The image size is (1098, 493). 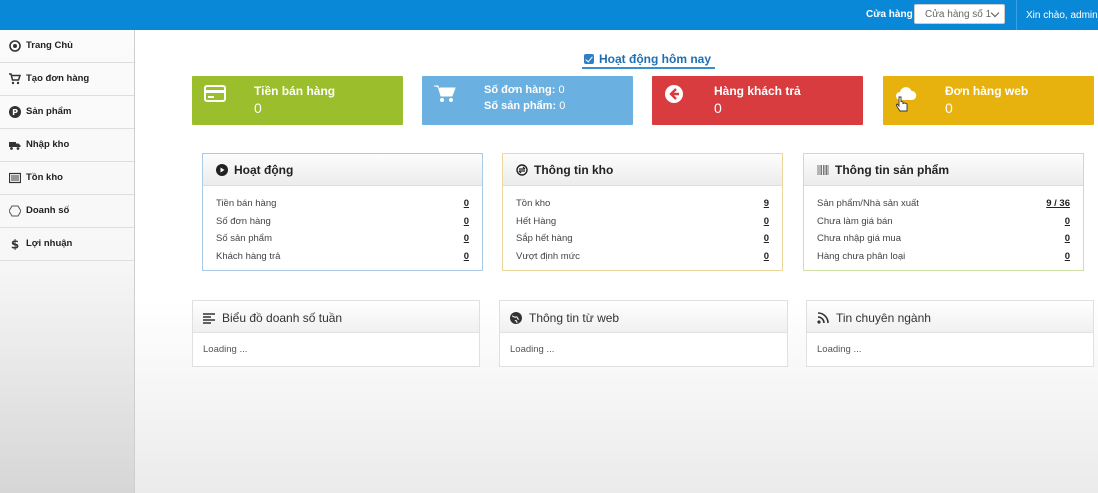 I want to click on stock-panel-header: Thông tin kho, so click(x=642, y=170).